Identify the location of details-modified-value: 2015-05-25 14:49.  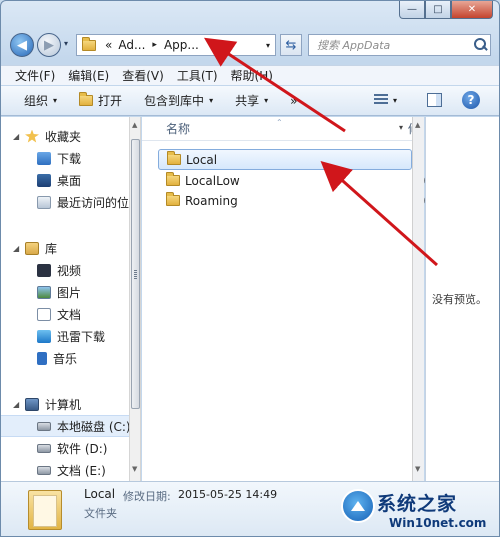
(228, 494).